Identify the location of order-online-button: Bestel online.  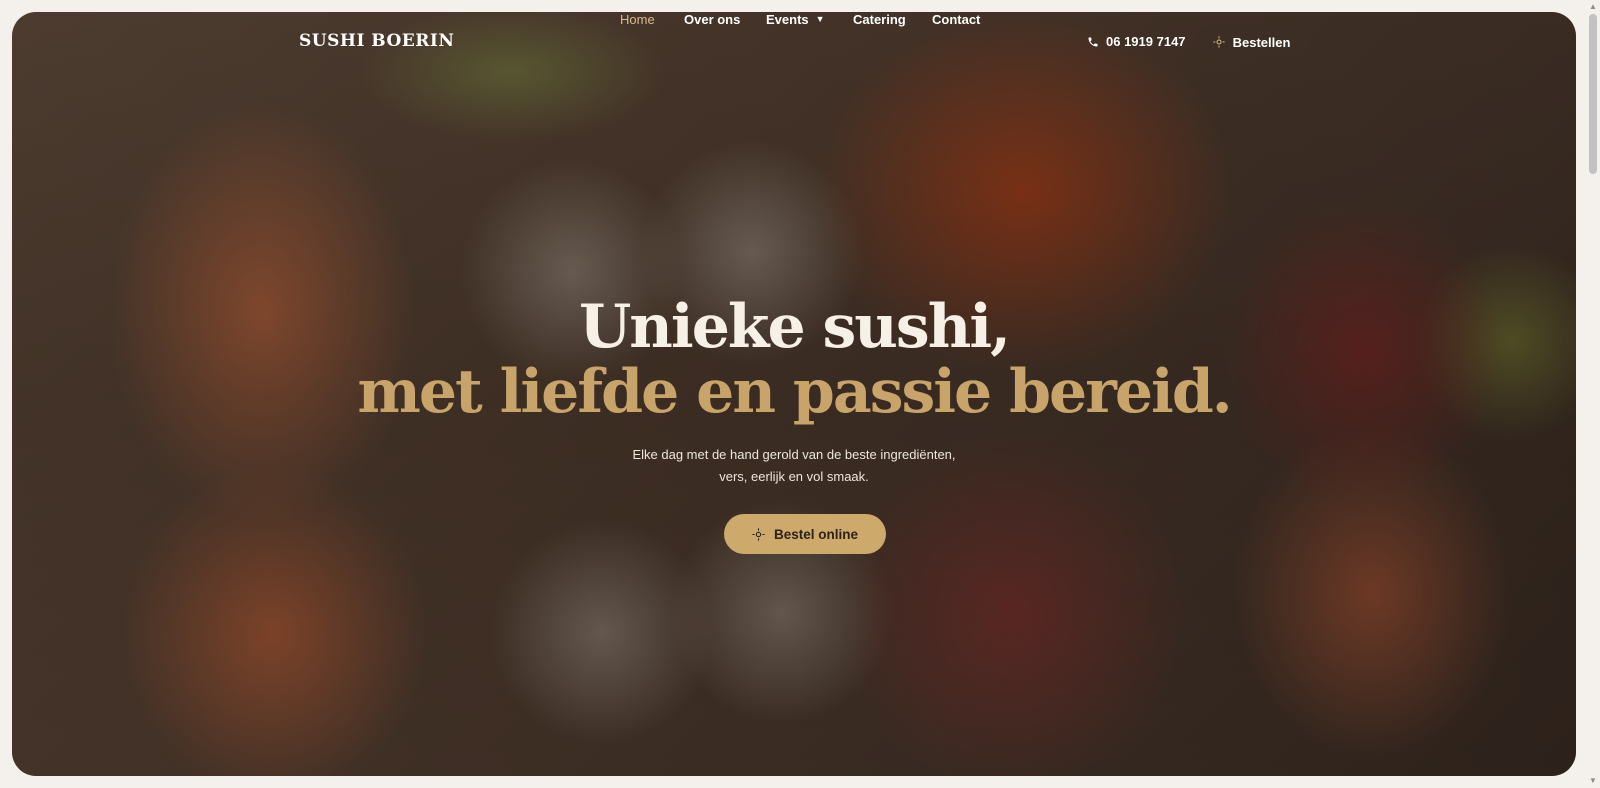
(805, 534).